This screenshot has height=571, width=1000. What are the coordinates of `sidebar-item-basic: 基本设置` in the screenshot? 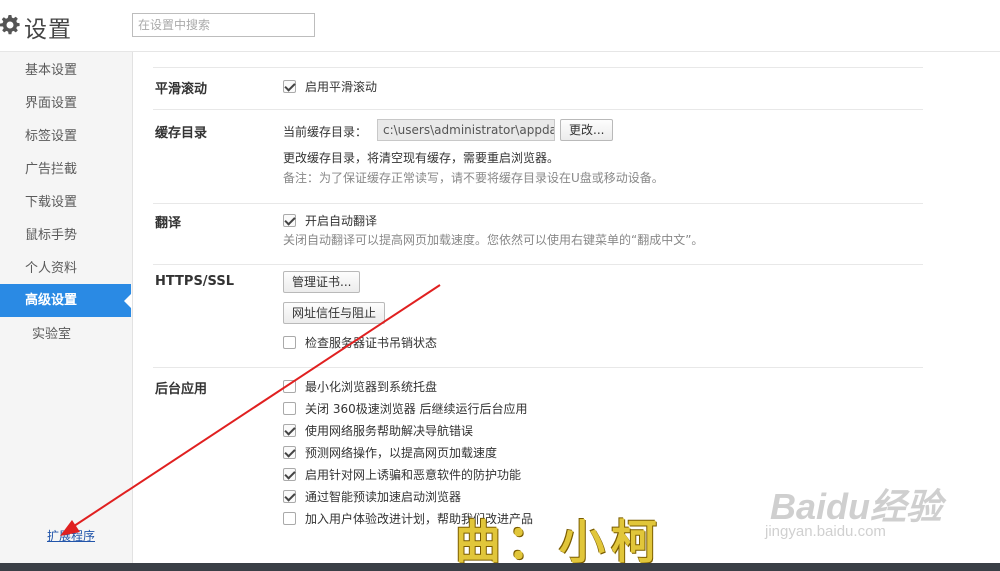 It's located at (66, 70).